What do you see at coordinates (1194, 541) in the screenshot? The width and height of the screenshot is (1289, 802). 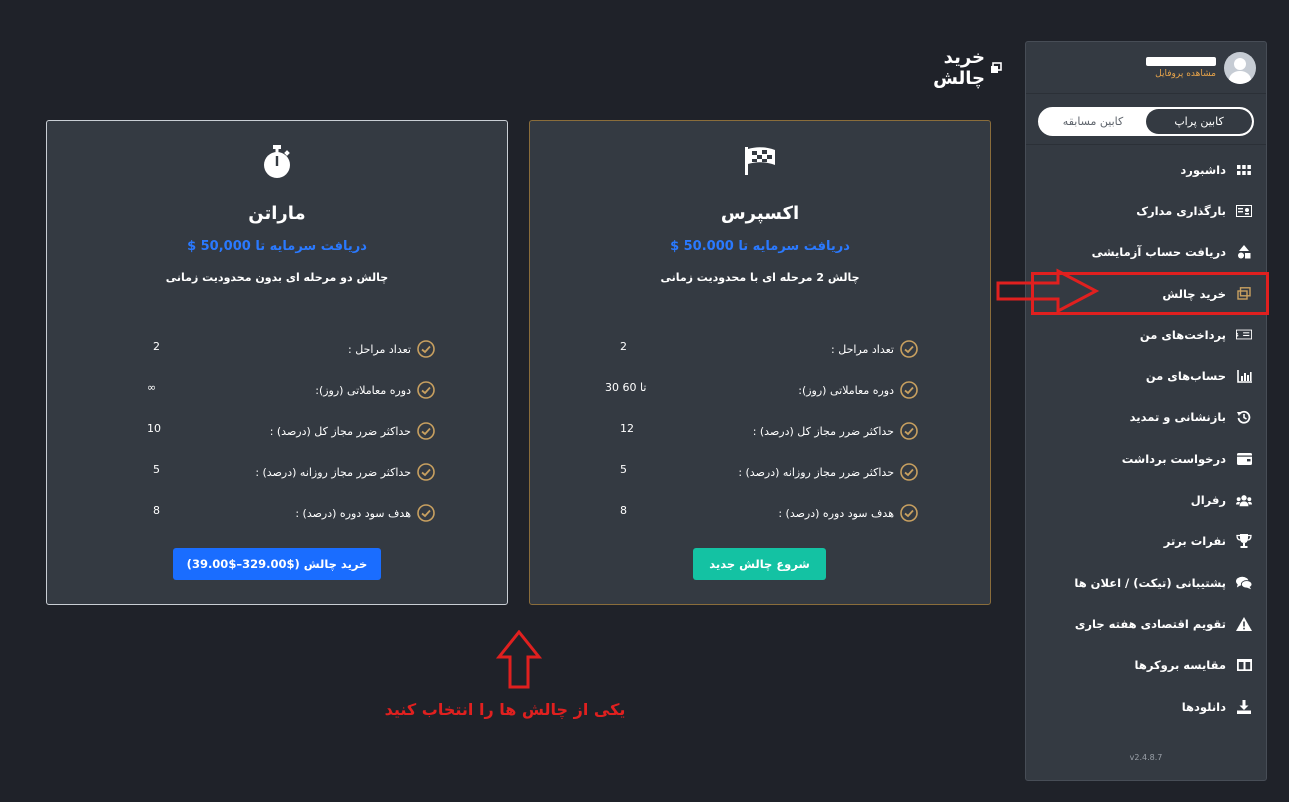 I see `sidebar-item-label: نفرات برتر` at bounding box center [1194, 541].